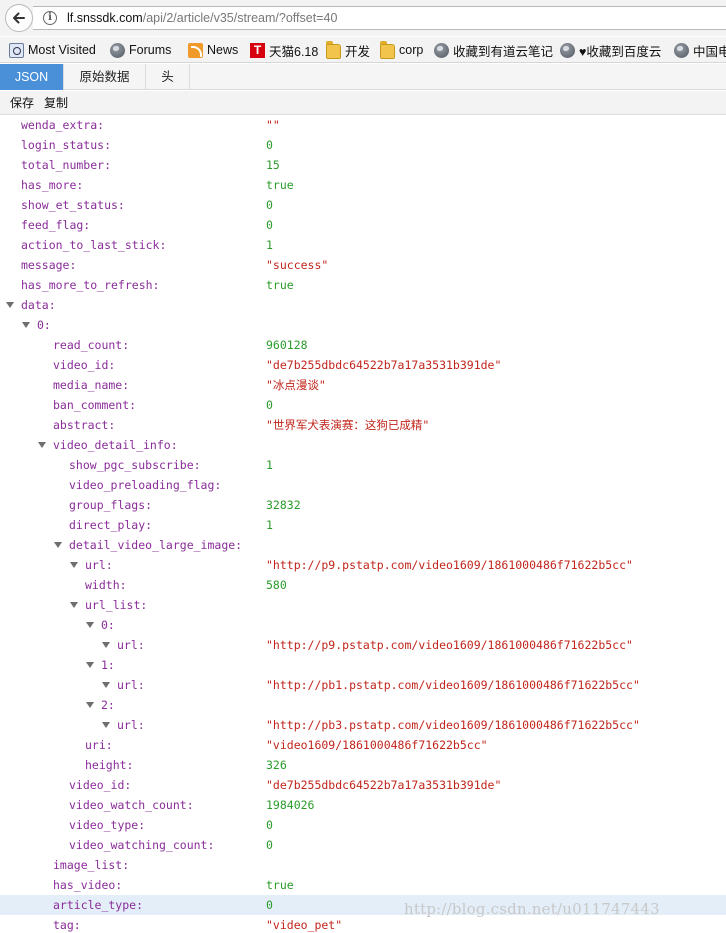 Image resolution: width=726 pixels, height=933 pixels. I want to click on tree-row: video_preloading_flag:, so click(363, 485).